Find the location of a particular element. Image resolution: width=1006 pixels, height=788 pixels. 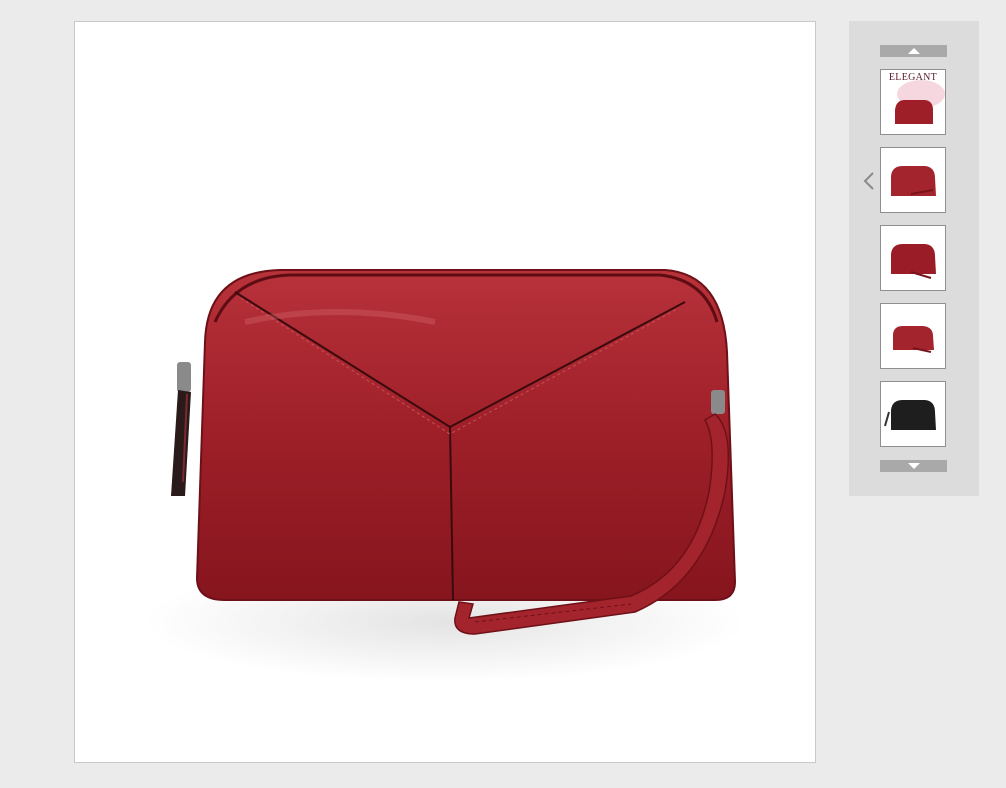

thumbnail-scroll-down-button is located at coordinates (913, 466).